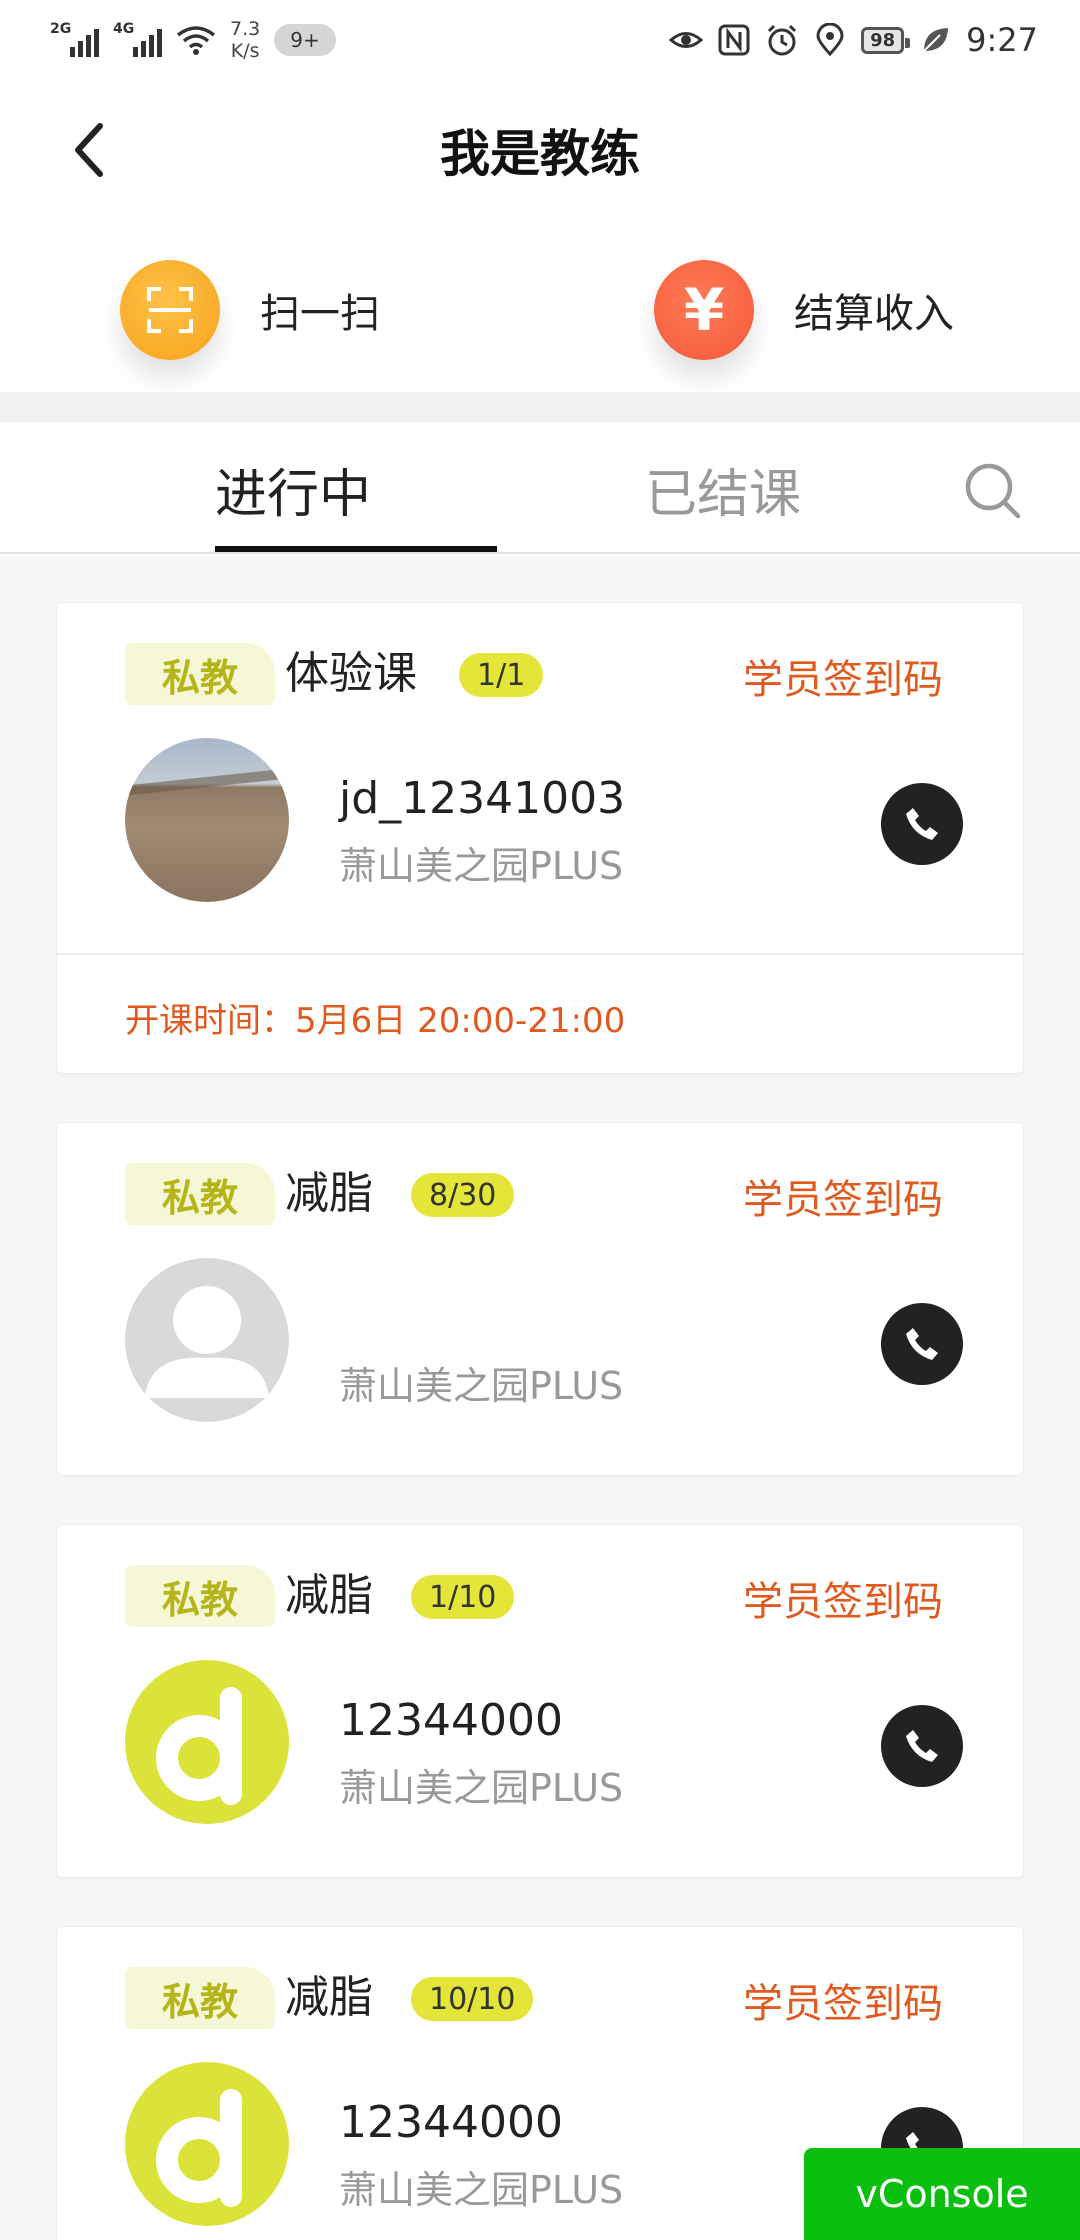 The image size is (1080, 2240). What do you see at coordinates (196, 40) in the screenshot?
I see `wifi-icon` at bounding box center [196, 40].